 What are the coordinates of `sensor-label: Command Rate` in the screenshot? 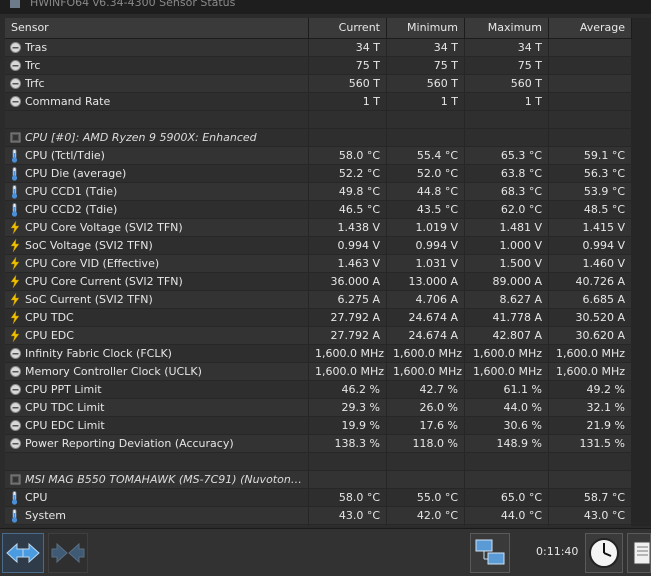 It's located at (68, 101).